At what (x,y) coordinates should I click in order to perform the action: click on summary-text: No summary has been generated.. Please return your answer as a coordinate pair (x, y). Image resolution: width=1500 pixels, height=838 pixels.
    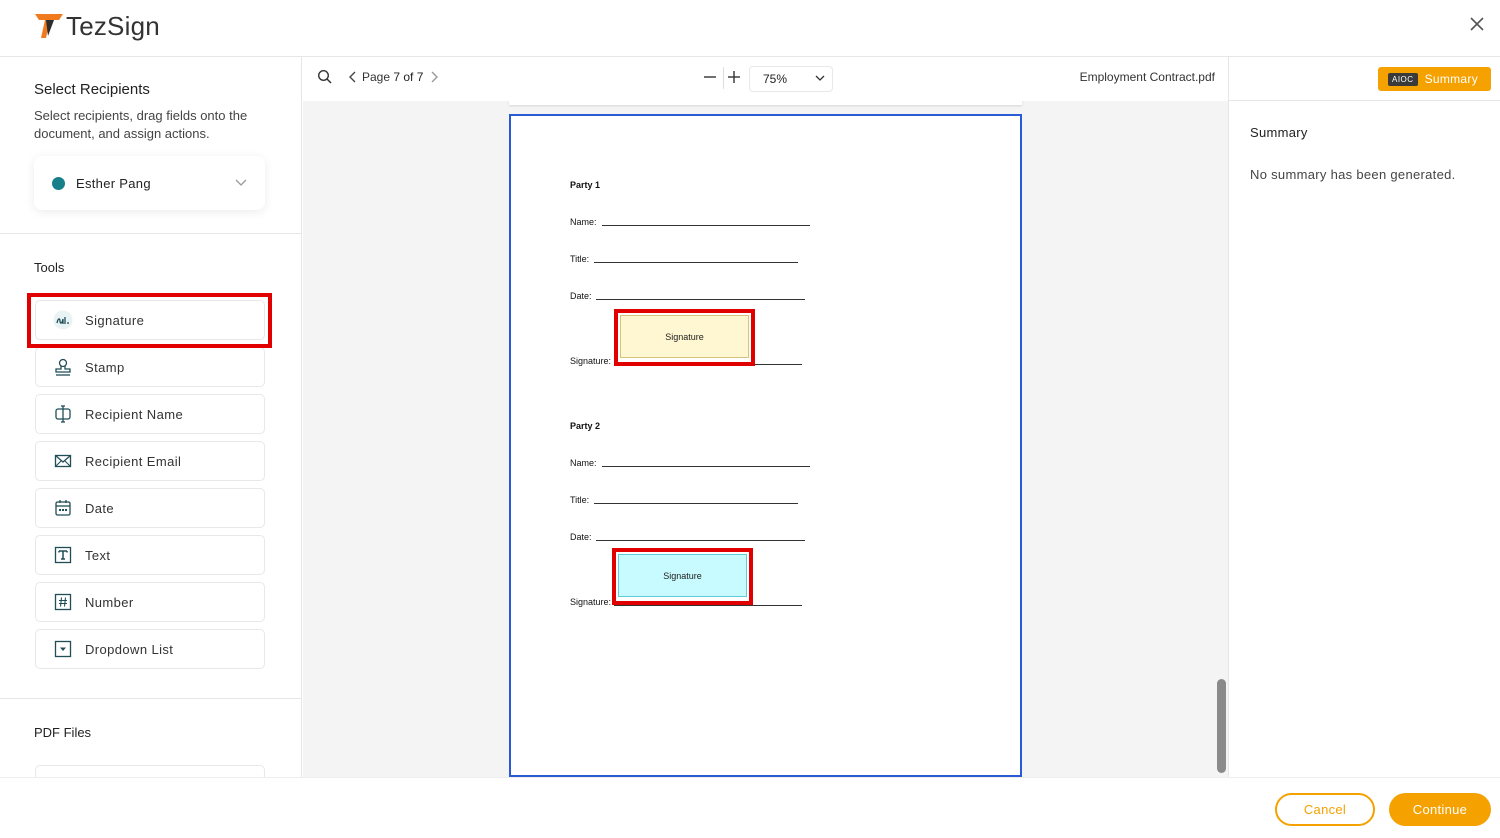
    Looking at the image, I should click on (1353, 174).